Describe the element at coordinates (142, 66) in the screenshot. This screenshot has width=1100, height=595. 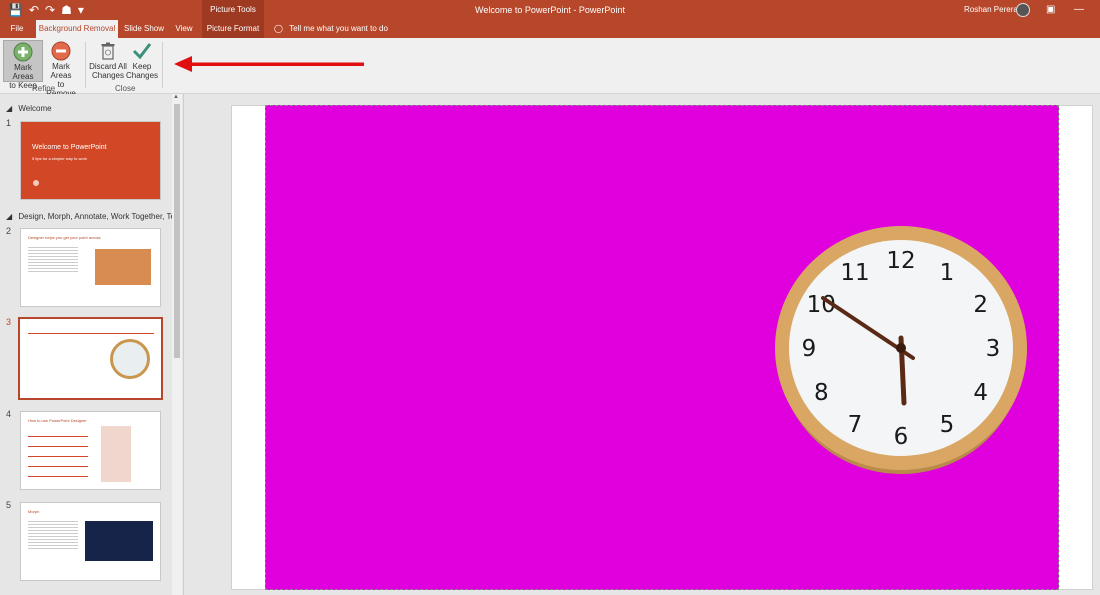
I see `keep-line1: Keep` at that location.